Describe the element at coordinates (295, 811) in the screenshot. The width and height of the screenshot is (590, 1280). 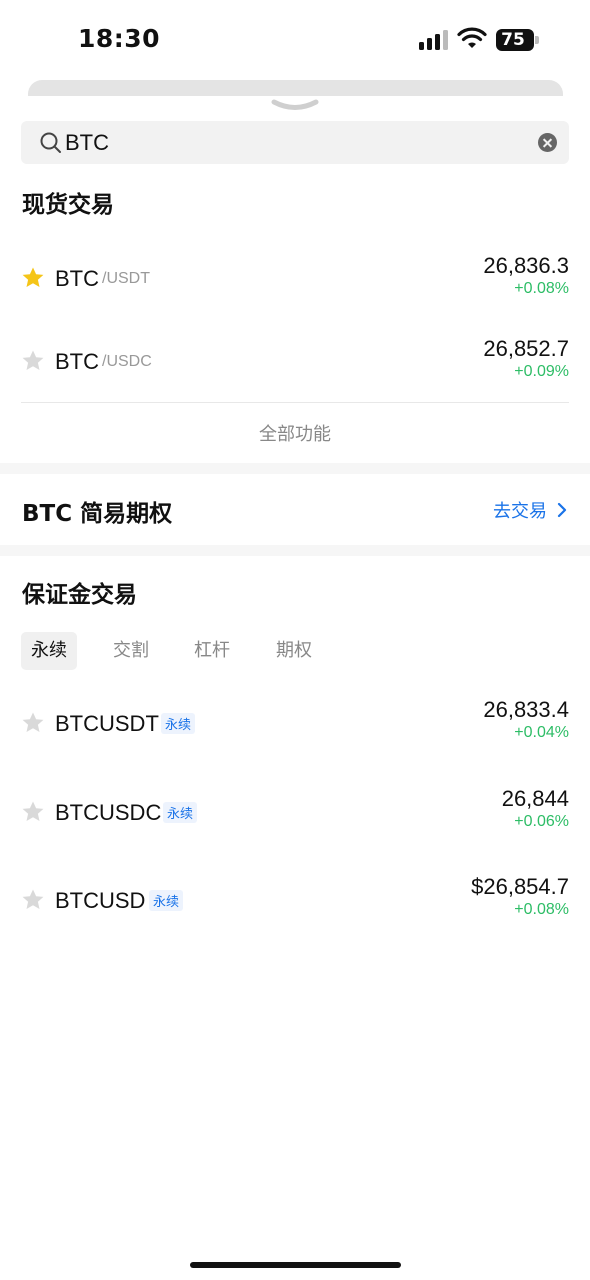
I see `margin-row-btcusdc: BTCUSDC 永续 26,844 +0.06%` at that location.